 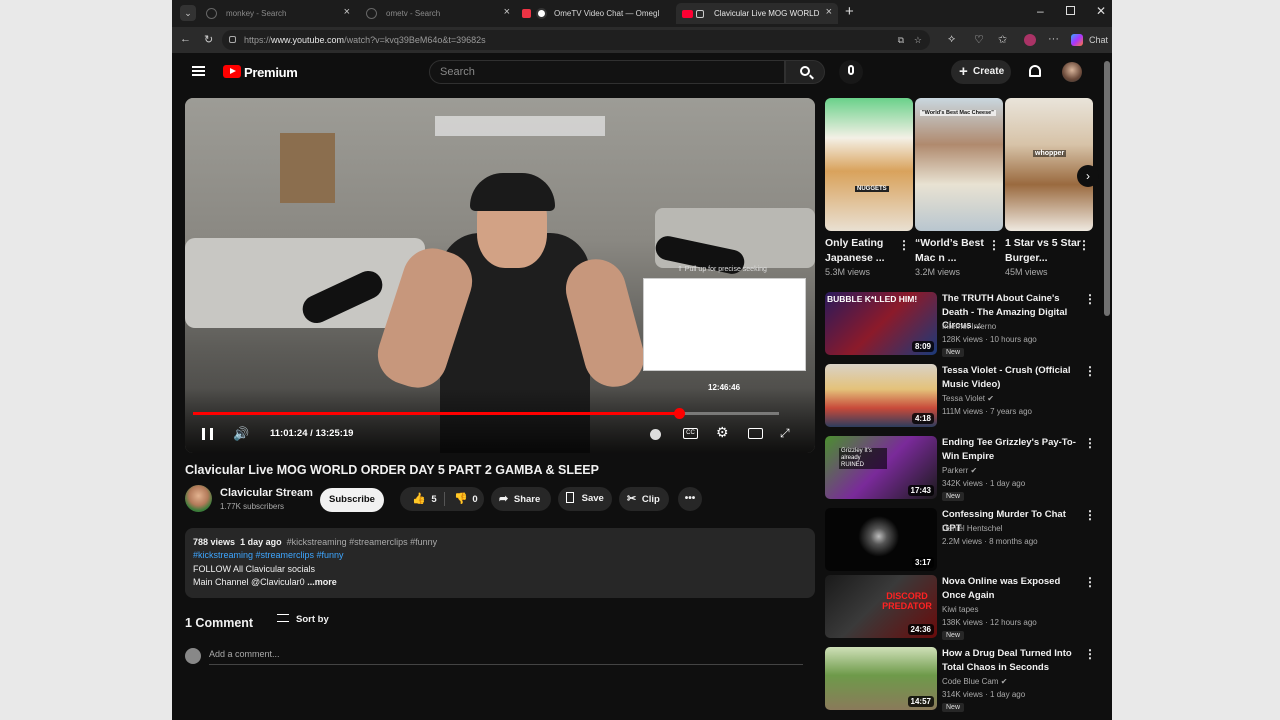 I want to click on short-thumbnail: NUGGETS, so click(x=869, y=164).